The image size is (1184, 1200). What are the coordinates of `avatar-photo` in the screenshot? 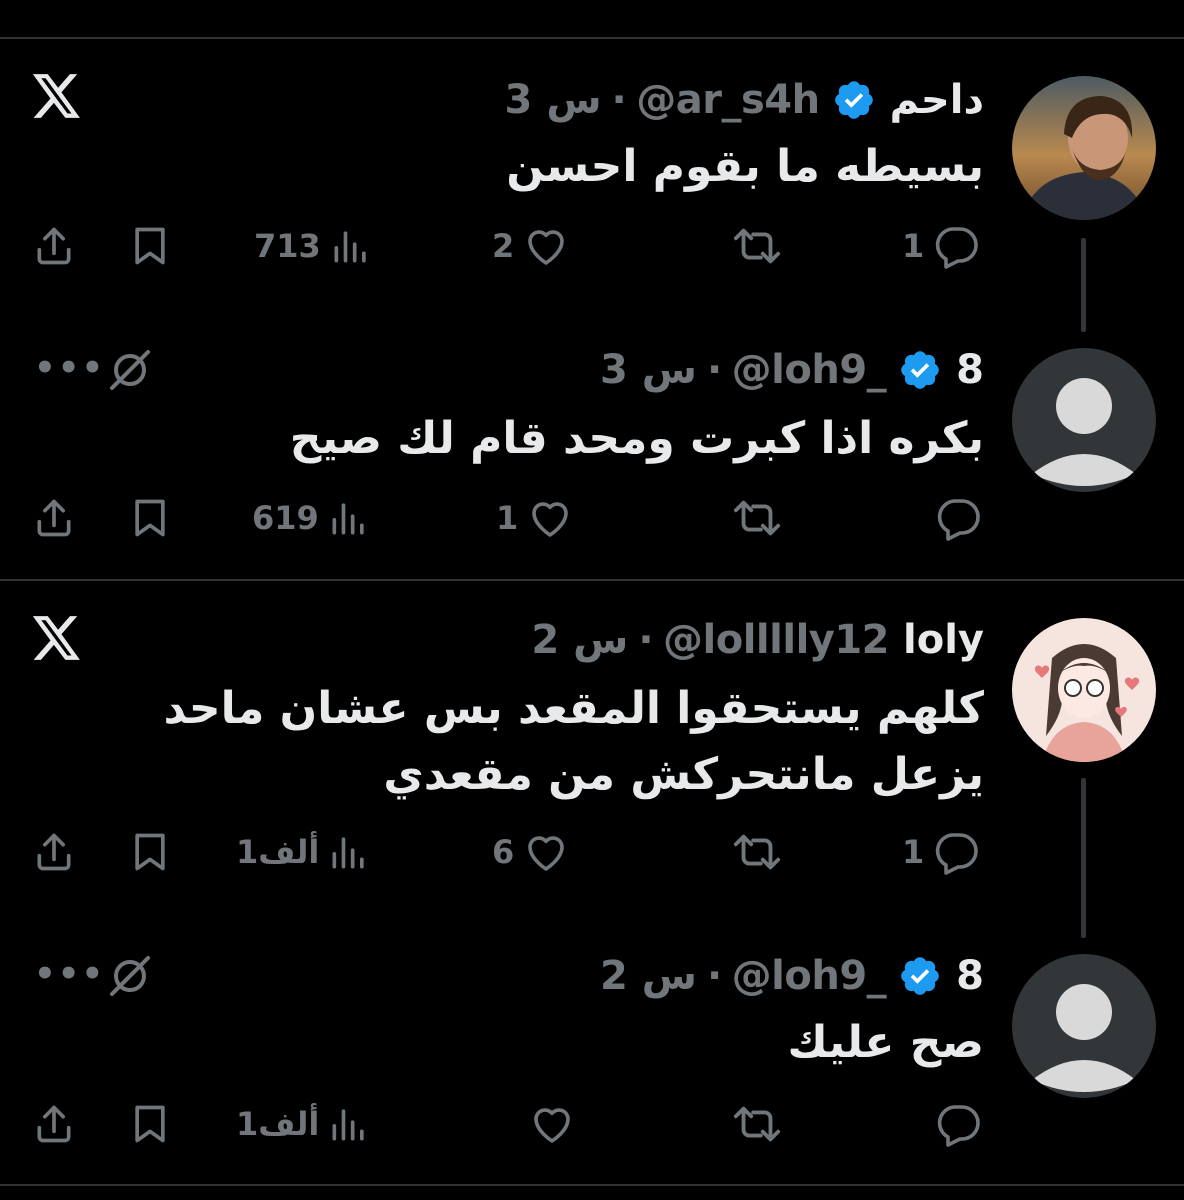 It's located at (1084, 148).